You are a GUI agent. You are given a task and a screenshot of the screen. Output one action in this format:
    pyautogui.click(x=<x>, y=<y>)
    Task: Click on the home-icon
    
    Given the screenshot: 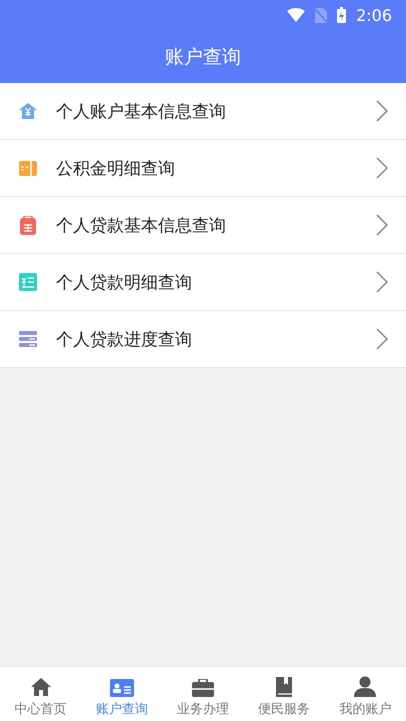 What is the action you would take?
    pyautogui.click(x=40, y=687)
    